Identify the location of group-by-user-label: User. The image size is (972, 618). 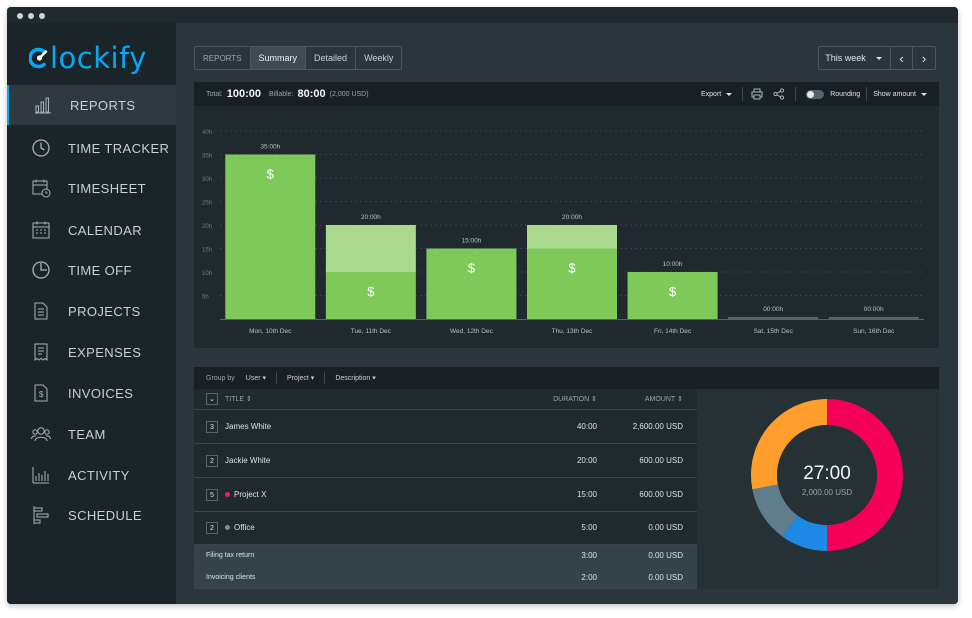
(253, 378).